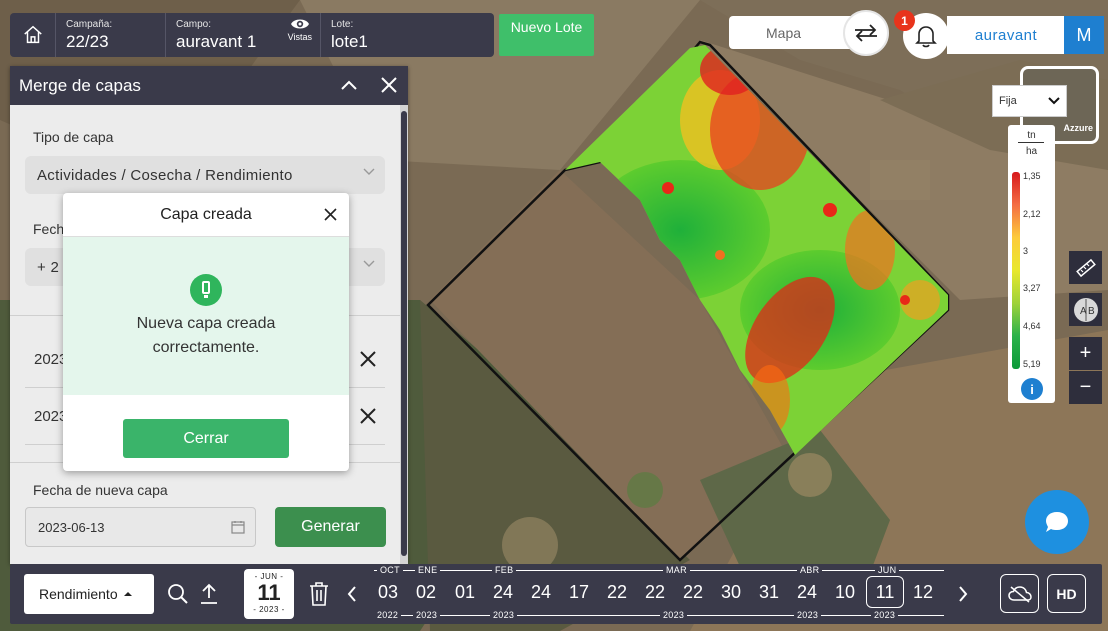 Image resolution: width=1108 pixels, height=631 pixels. I want to click on scale-mode-value: Fija, so click(1008, 101).